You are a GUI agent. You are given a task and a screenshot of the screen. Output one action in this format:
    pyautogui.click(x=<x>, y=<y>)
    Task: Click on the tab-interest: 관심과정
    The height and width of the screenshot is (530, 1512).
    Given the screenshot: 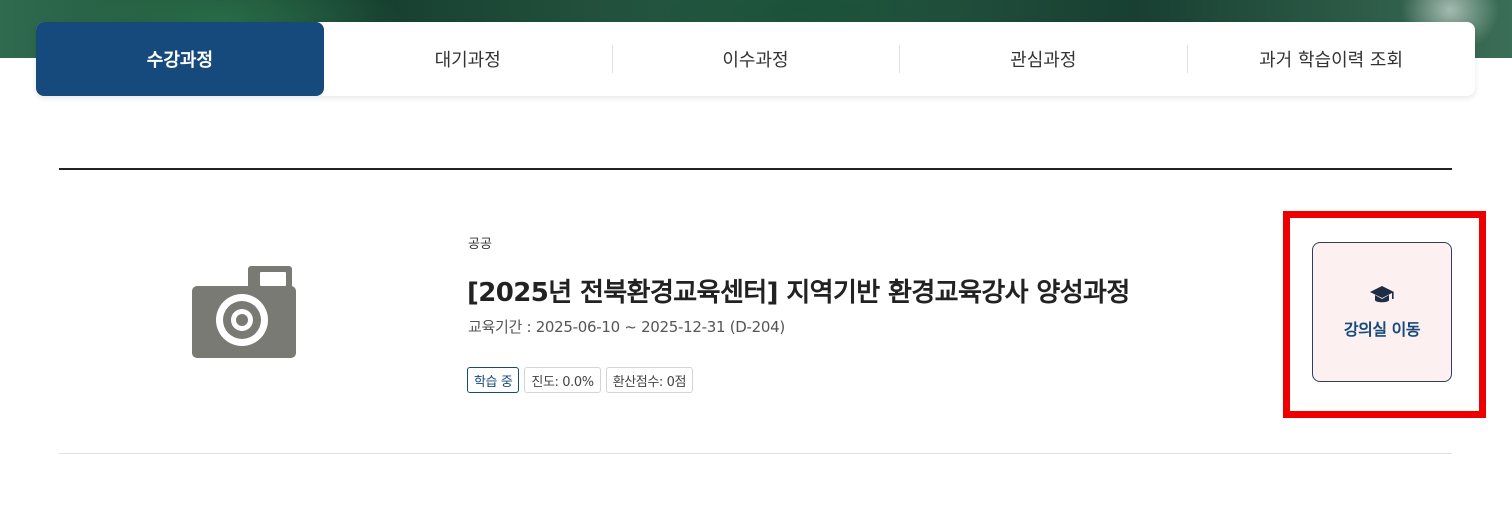 What is the action you would take?
    pyautogui.click(x=1043, y=59)
    